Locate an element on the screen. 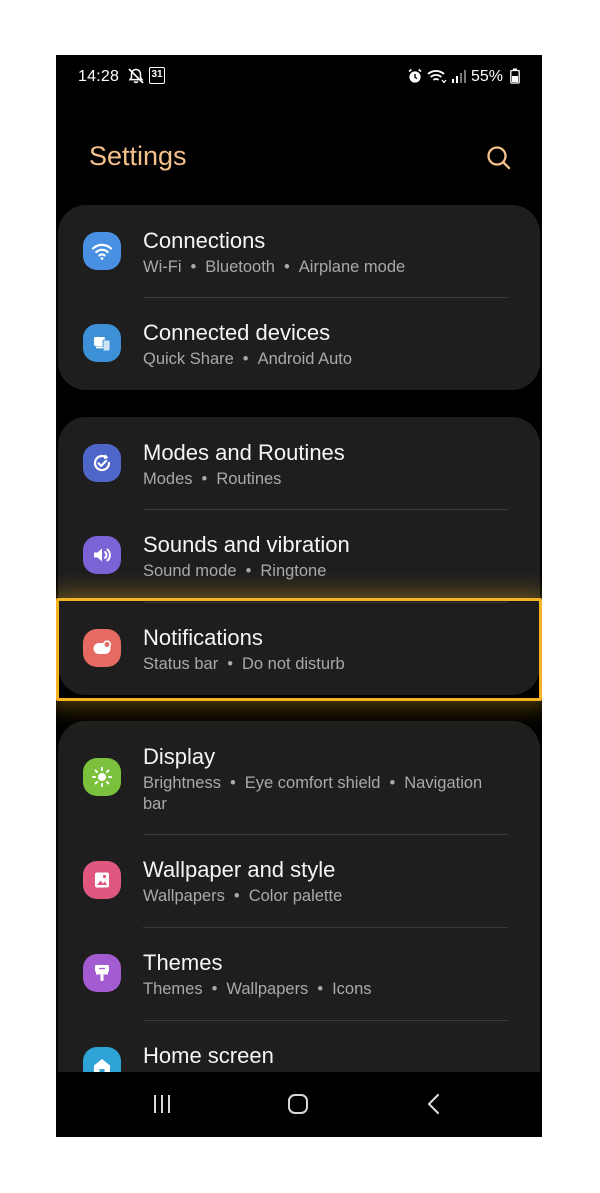 Image resolution: width=600 pixels, height=1193 pixels. settings-item-label: Themes is located at coordinates (183, 962).